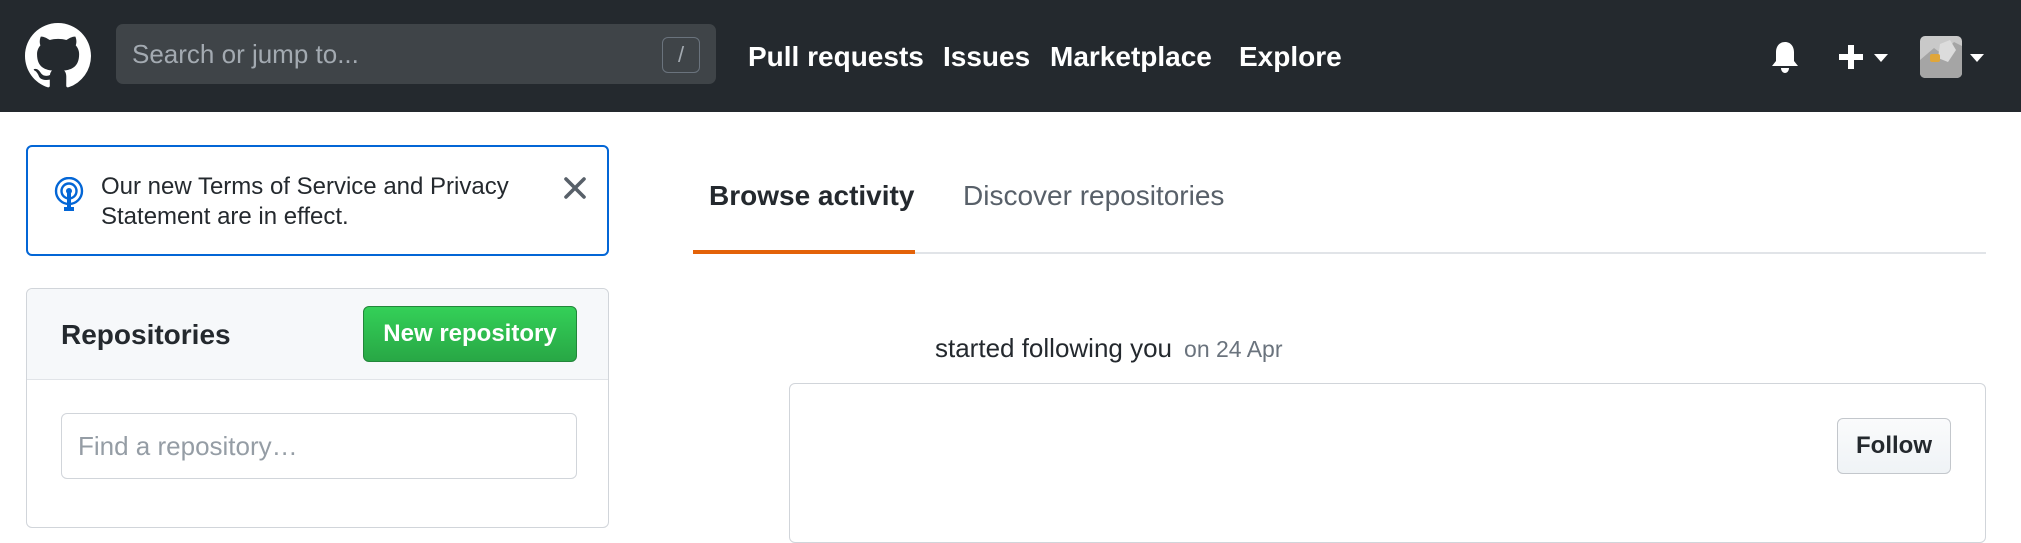  I want to click on follow-button: Follow, so click(1894, 446).